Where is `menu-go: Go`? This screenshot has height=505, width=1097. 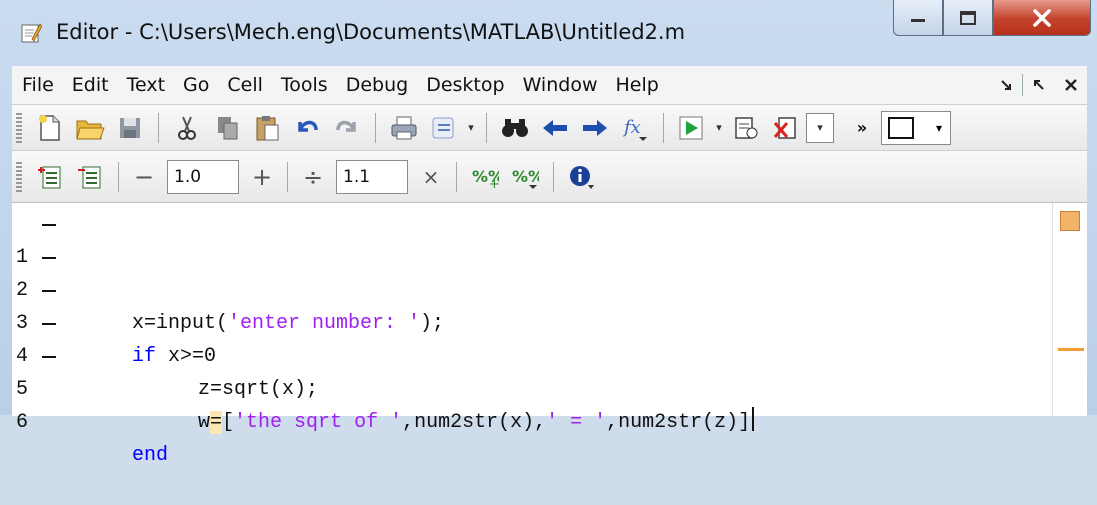 menu-go: Go is located at coordinates (196, 85).